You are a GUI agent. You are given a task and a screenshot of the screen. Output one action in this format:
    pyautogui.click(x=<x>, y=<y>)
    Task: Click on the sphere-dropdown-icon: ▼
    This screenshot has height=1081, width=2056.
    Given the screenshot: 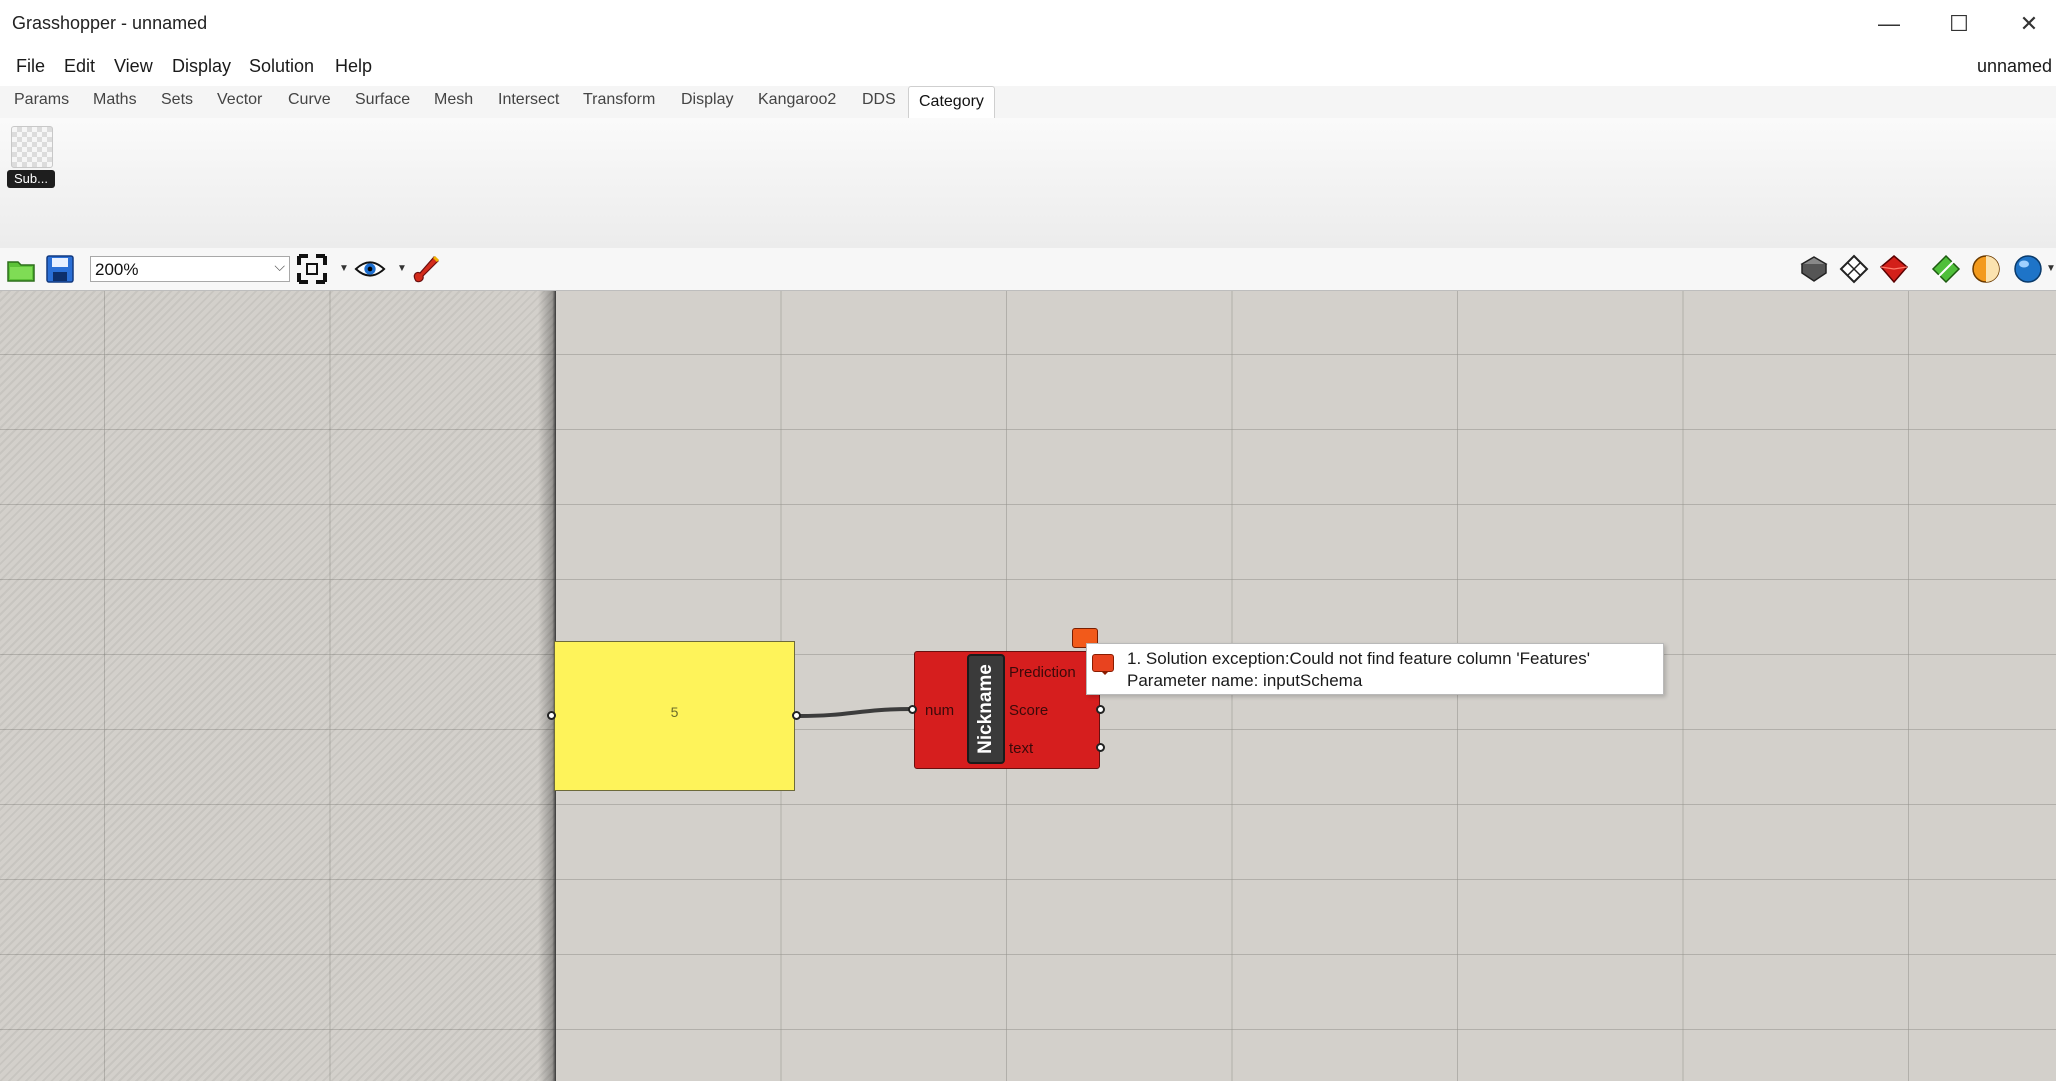 What is the action you would take?
    pyautogui.click(x=2051, y=268)
    